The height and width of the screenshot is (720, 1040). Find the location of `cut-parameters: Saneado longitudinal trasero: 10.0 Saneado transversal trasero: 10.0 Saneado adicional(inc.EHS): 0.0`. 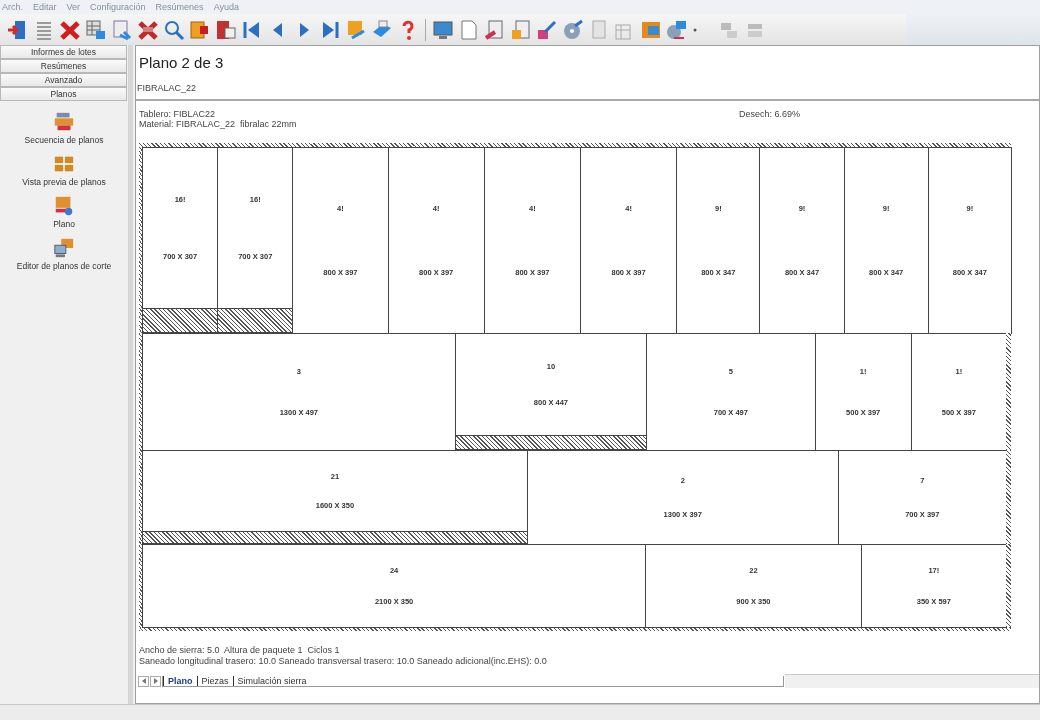

cut-parameters: Saneado longitudinal trasero: 10.0 Saneado transversal trasero: 10.0 Saneado adicional(inc.EHS): 0.0 is located at coordinates (343, 661).